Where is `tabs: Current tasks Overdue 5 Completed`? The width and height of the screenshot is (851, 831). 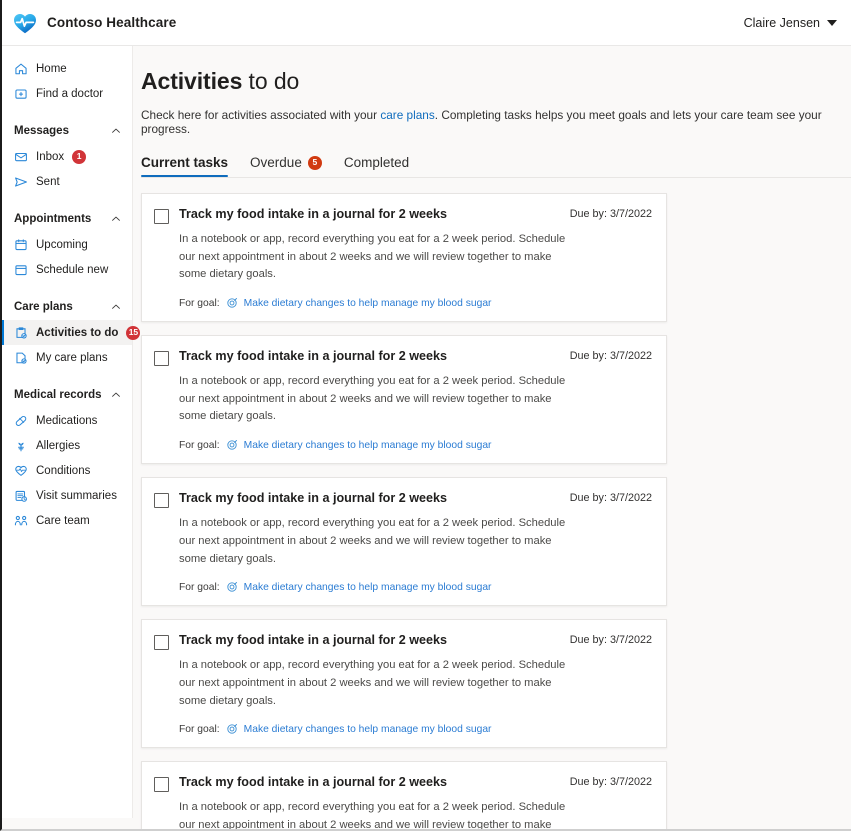 tabs: Current tasks Overdue 5 Completed is located at coordinates (496, 166).